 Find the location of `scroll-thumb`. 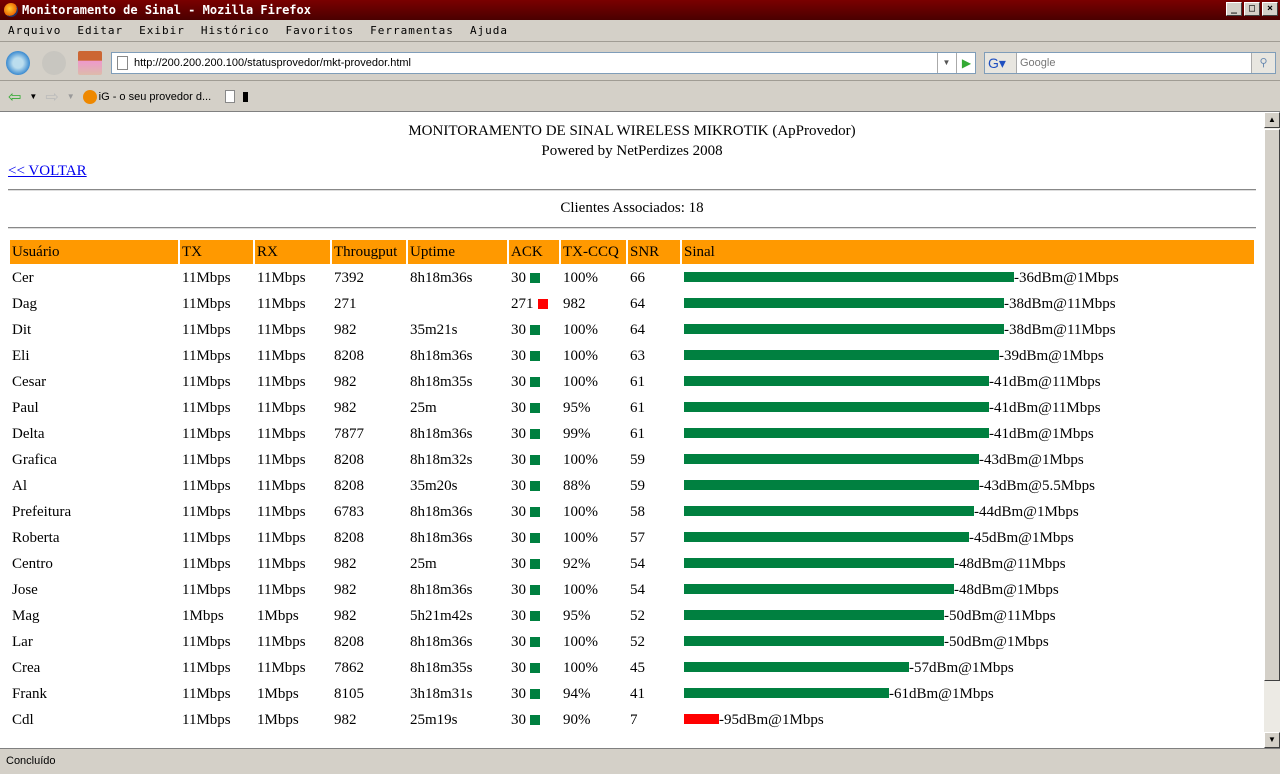

scroll-thumb is located at coordinates (1272, 405).